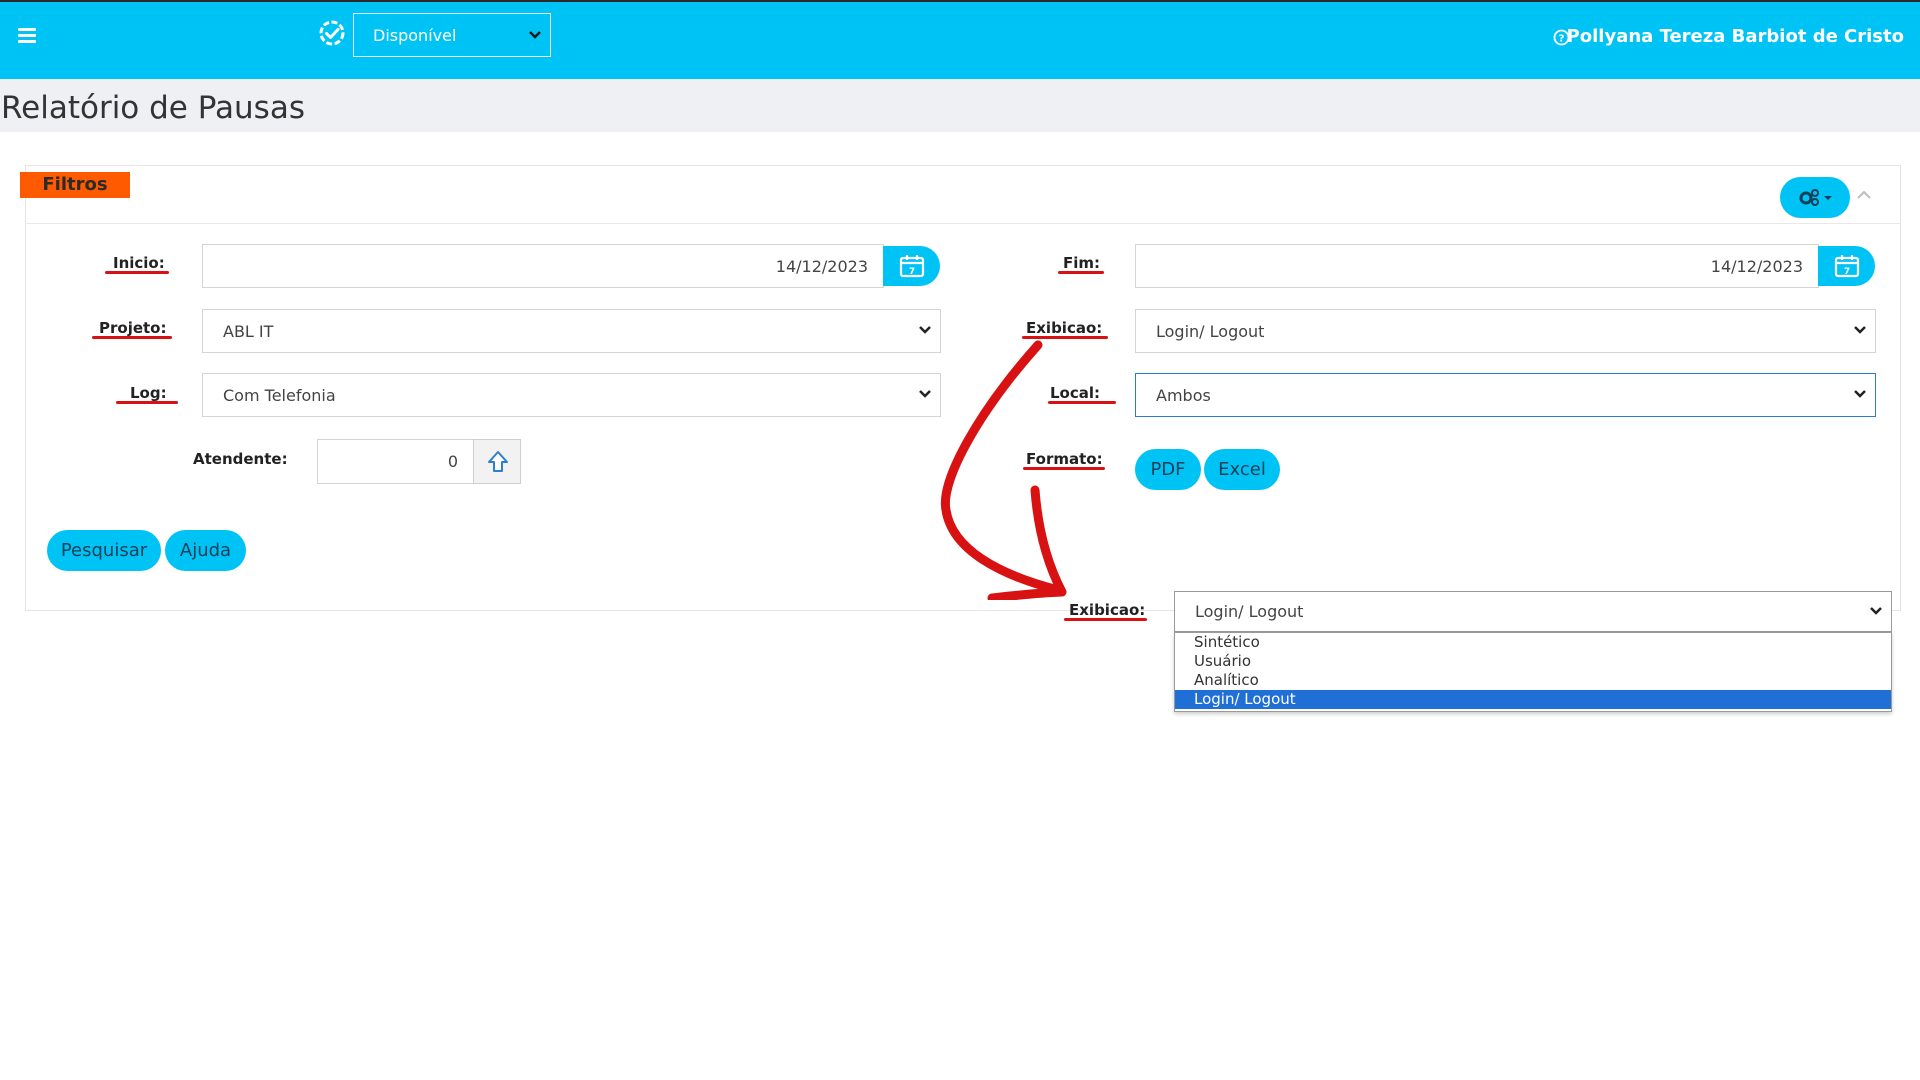 The image size is (1920, 1080). Describe the element at coordinates (1533, 699) in the screenshot. I see `option-login-logout: Login/ Logout` at that location.